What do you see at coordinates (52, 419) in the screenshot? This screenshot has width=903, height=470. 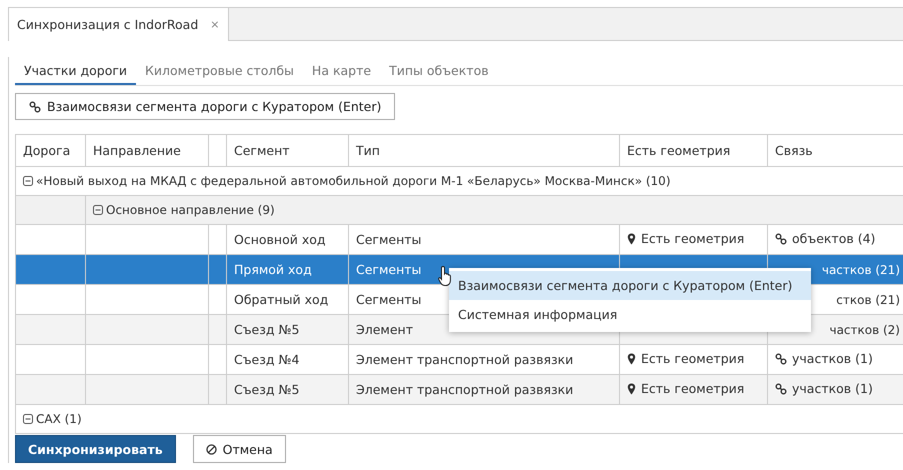 I see `group-row-label: САХ (1)` at bounding box center [52, 419].